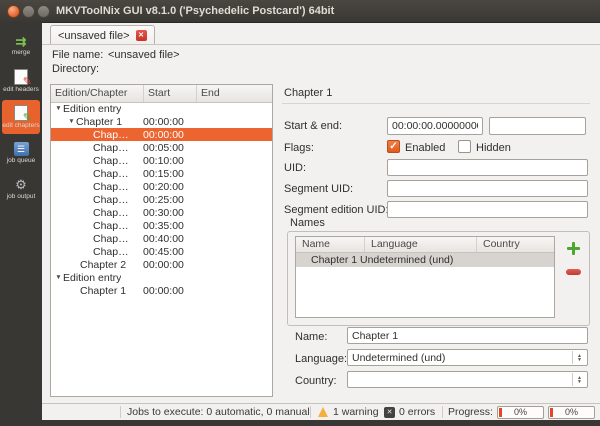  What do you see at coordinates (520, 412) in the screenshot?
I see `progress-percent: 0%` at bounding box center [520, 412].